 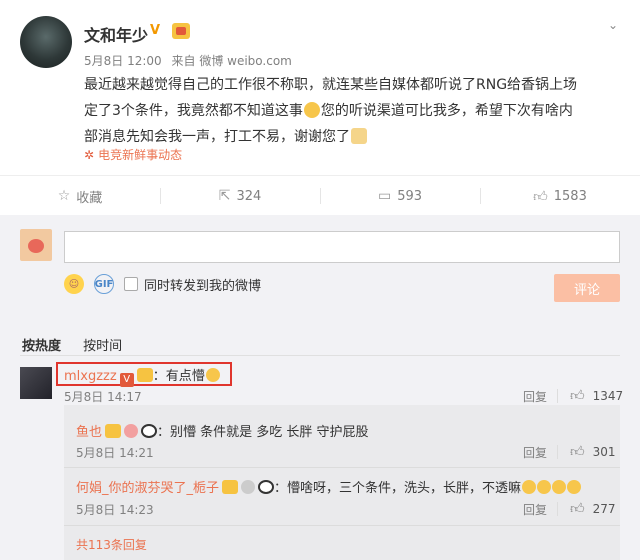 What do you see at coordinates (212, 375) in the screenshot?
I see `confused-emoji-icon` at bounding box center [212, 375].